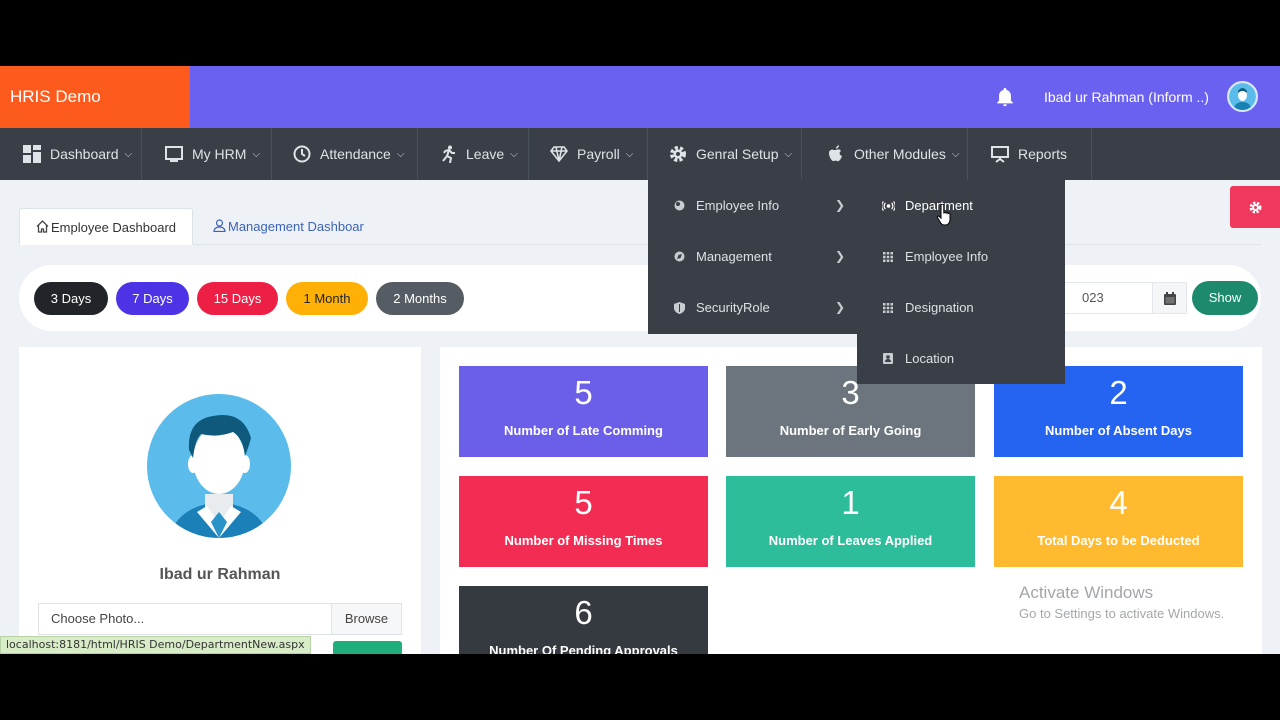  I want to click on top-bar: HRIS Demo Ibad ur Rahman (Inform ..), so click(640, 97).